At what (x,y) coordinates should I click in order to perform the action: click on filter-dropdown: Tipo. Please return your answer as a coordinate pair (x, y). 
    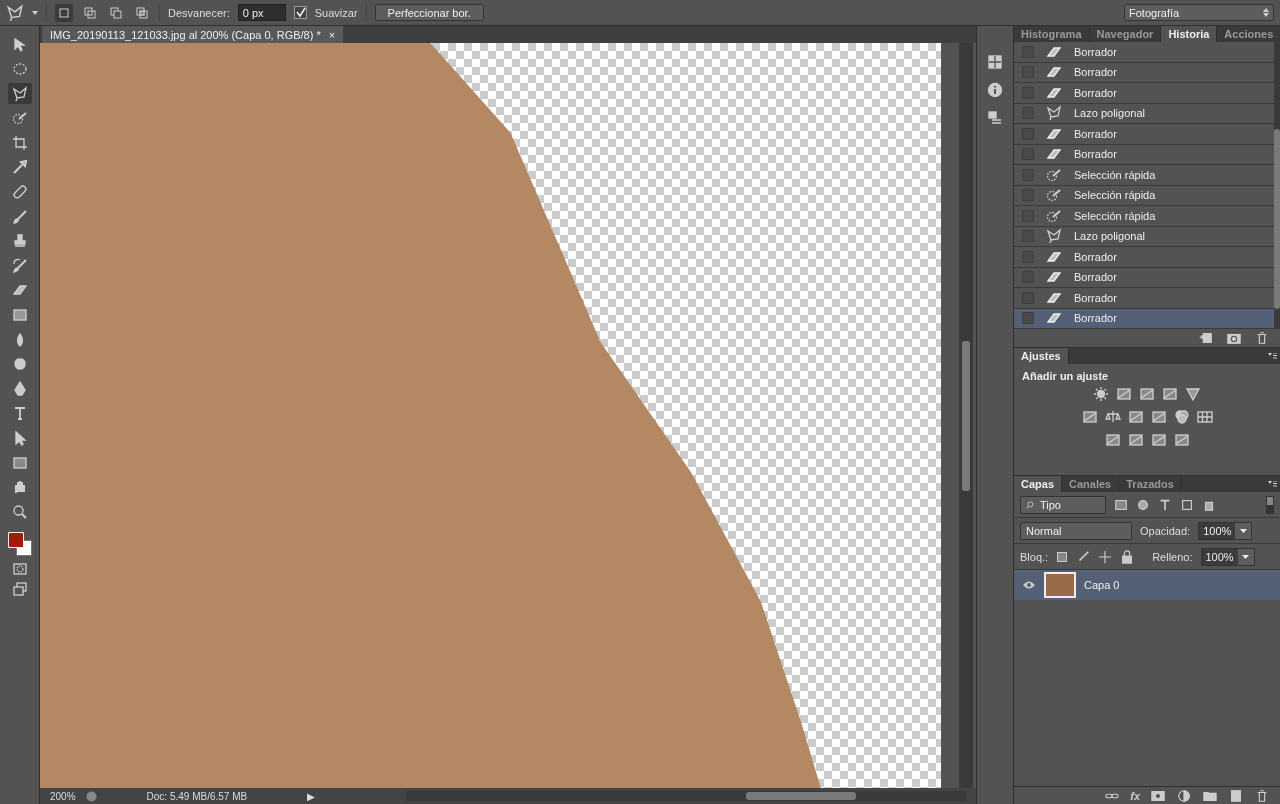
    Looking at the image, I should click on (1063, 504).